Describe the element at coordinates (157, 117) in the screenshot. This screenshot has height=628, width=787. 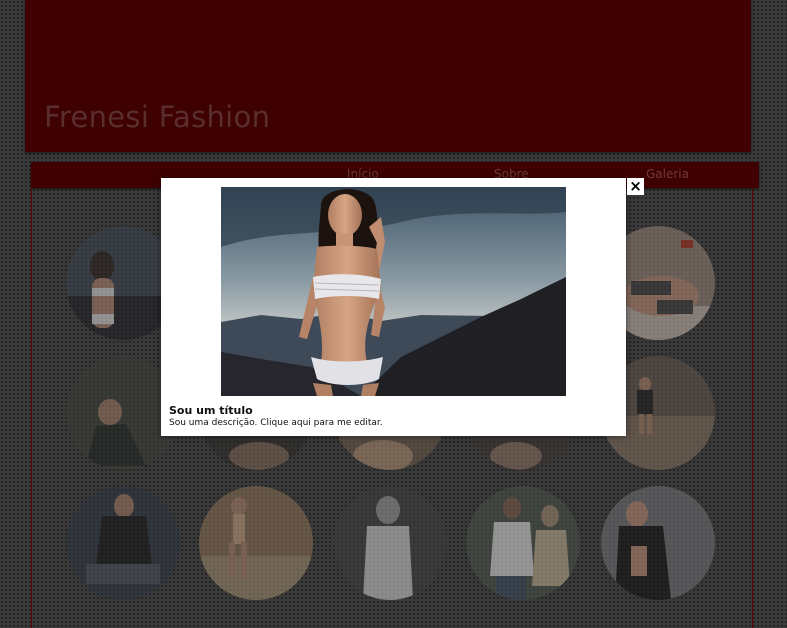
I see `site-title: Frenesi Fashion` at that location.